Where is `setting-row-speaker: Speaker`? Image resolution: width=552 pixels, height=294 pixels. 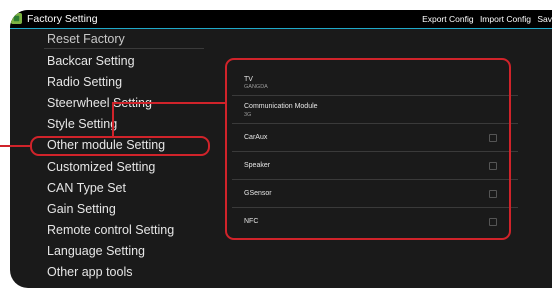
setting-row-speaker: Speaker is located at coordinates (375, 166).